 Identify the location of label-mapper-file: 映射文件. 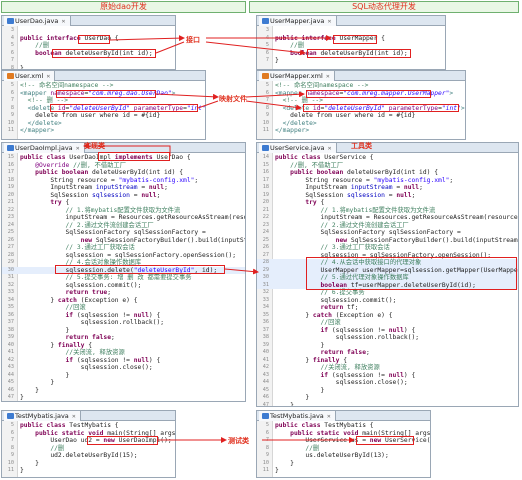
(233, 99).